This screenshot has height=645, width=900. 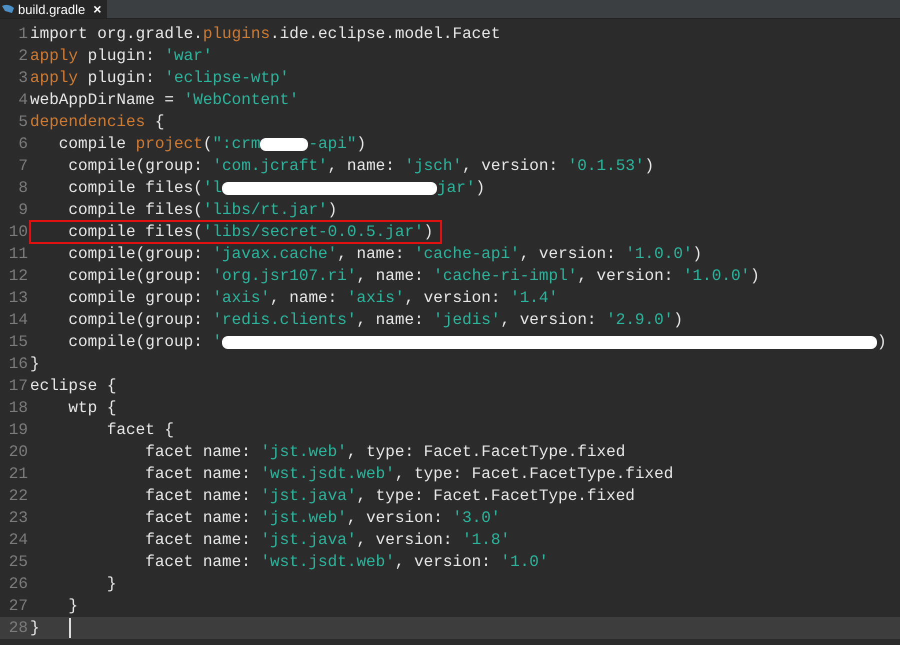 I want to click on code-text: 'redis.clients', so click(x=284, y=320).